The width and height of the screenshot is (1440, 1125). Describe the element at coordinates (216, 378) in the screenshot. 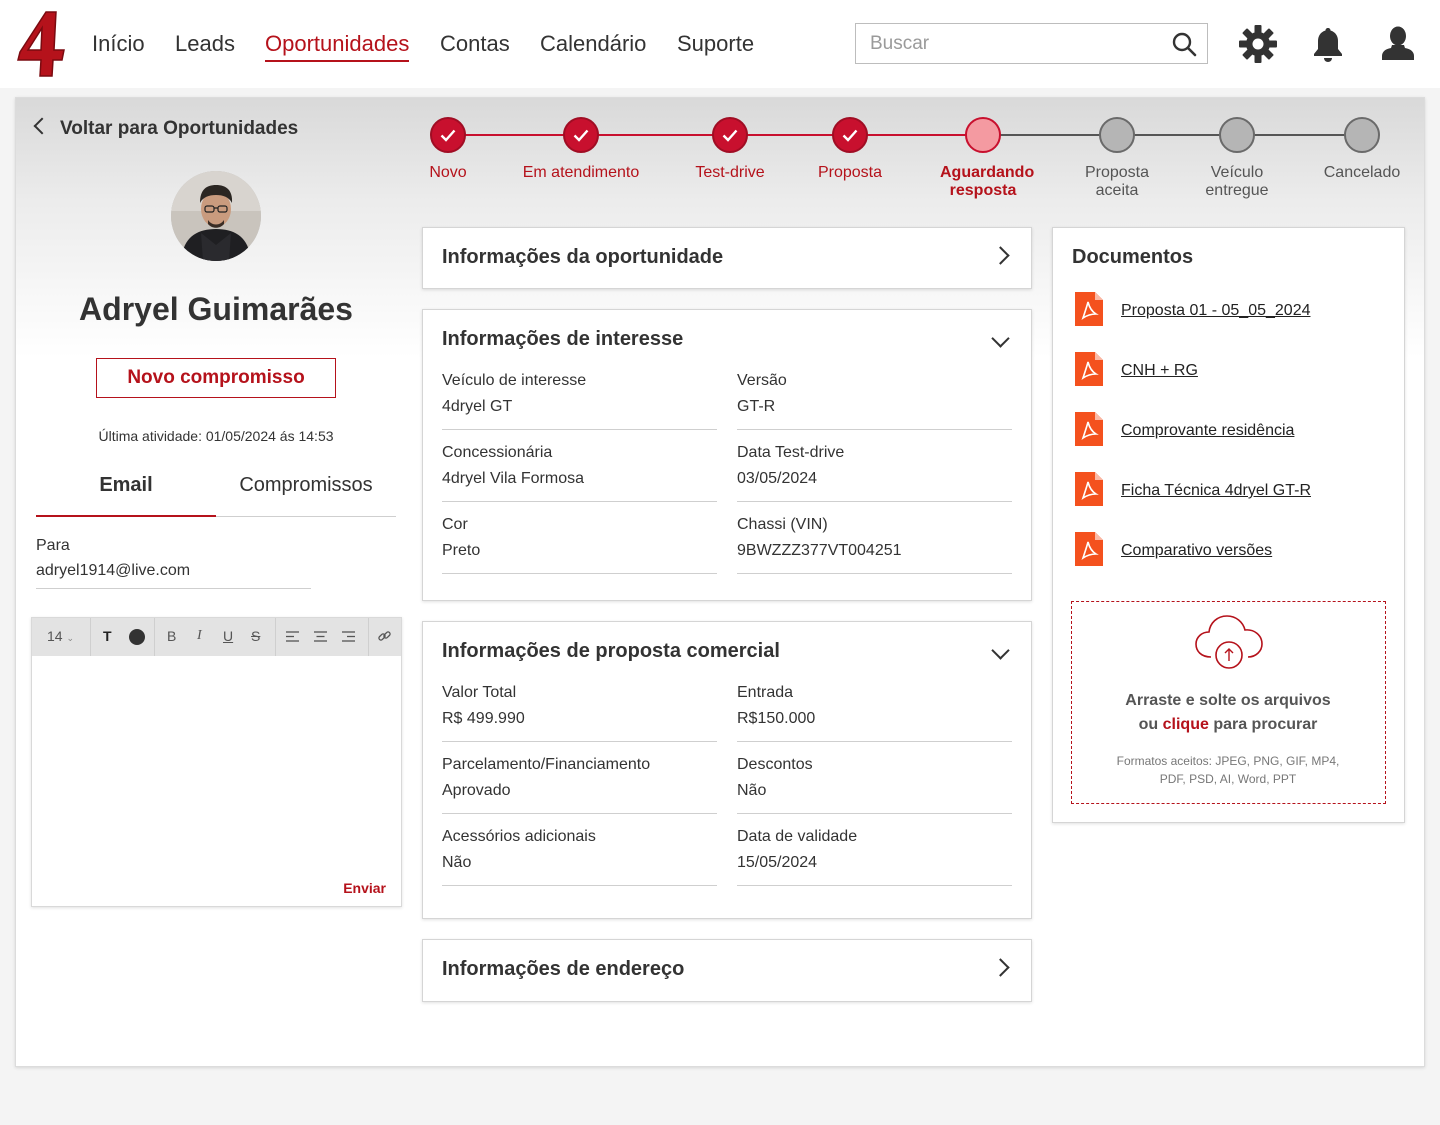

I see `new-commitment-button: Novo compromisso` at that location.